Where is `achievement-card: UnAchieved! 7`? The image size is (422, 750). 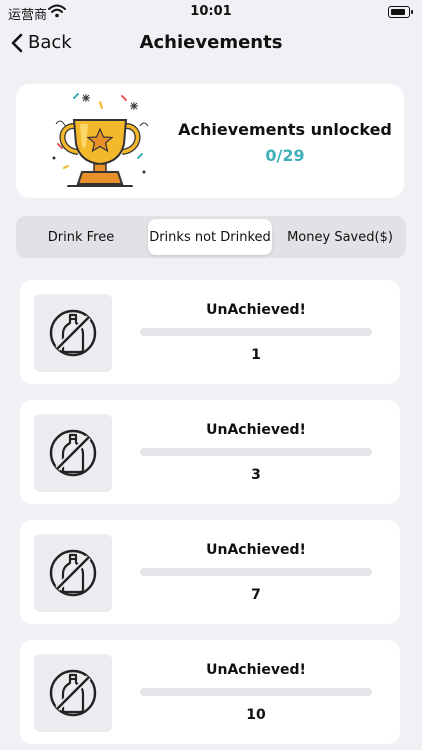
achievement-card: UnAchieved! 7 is located at coordinates (210, 572).